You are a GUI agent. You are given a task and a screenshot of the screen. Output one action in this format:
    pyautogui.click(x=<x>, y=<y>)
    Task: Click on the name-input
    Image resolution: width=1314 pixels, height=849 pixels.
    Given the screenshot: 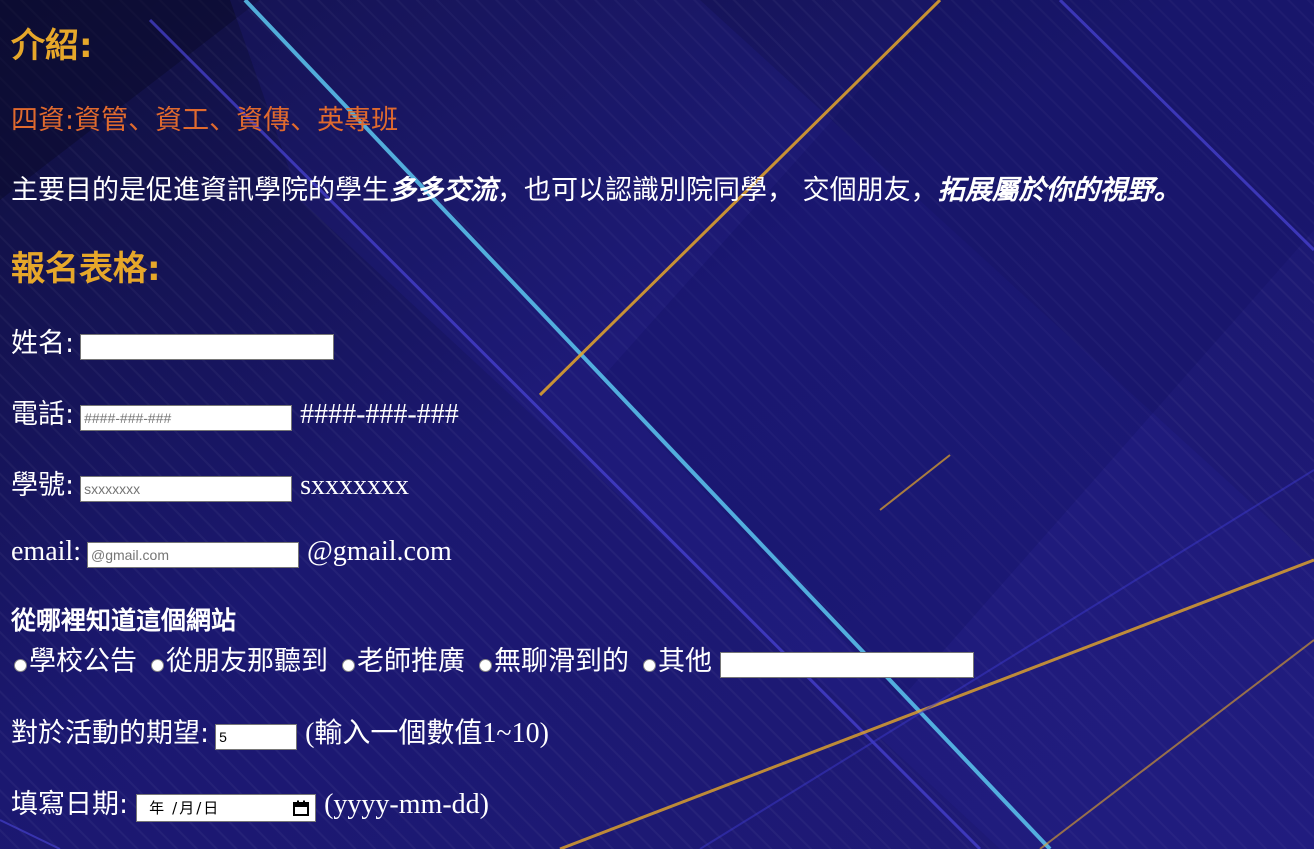 What is the action you would take?
    pyautogui.click(x=207, y=347)
    